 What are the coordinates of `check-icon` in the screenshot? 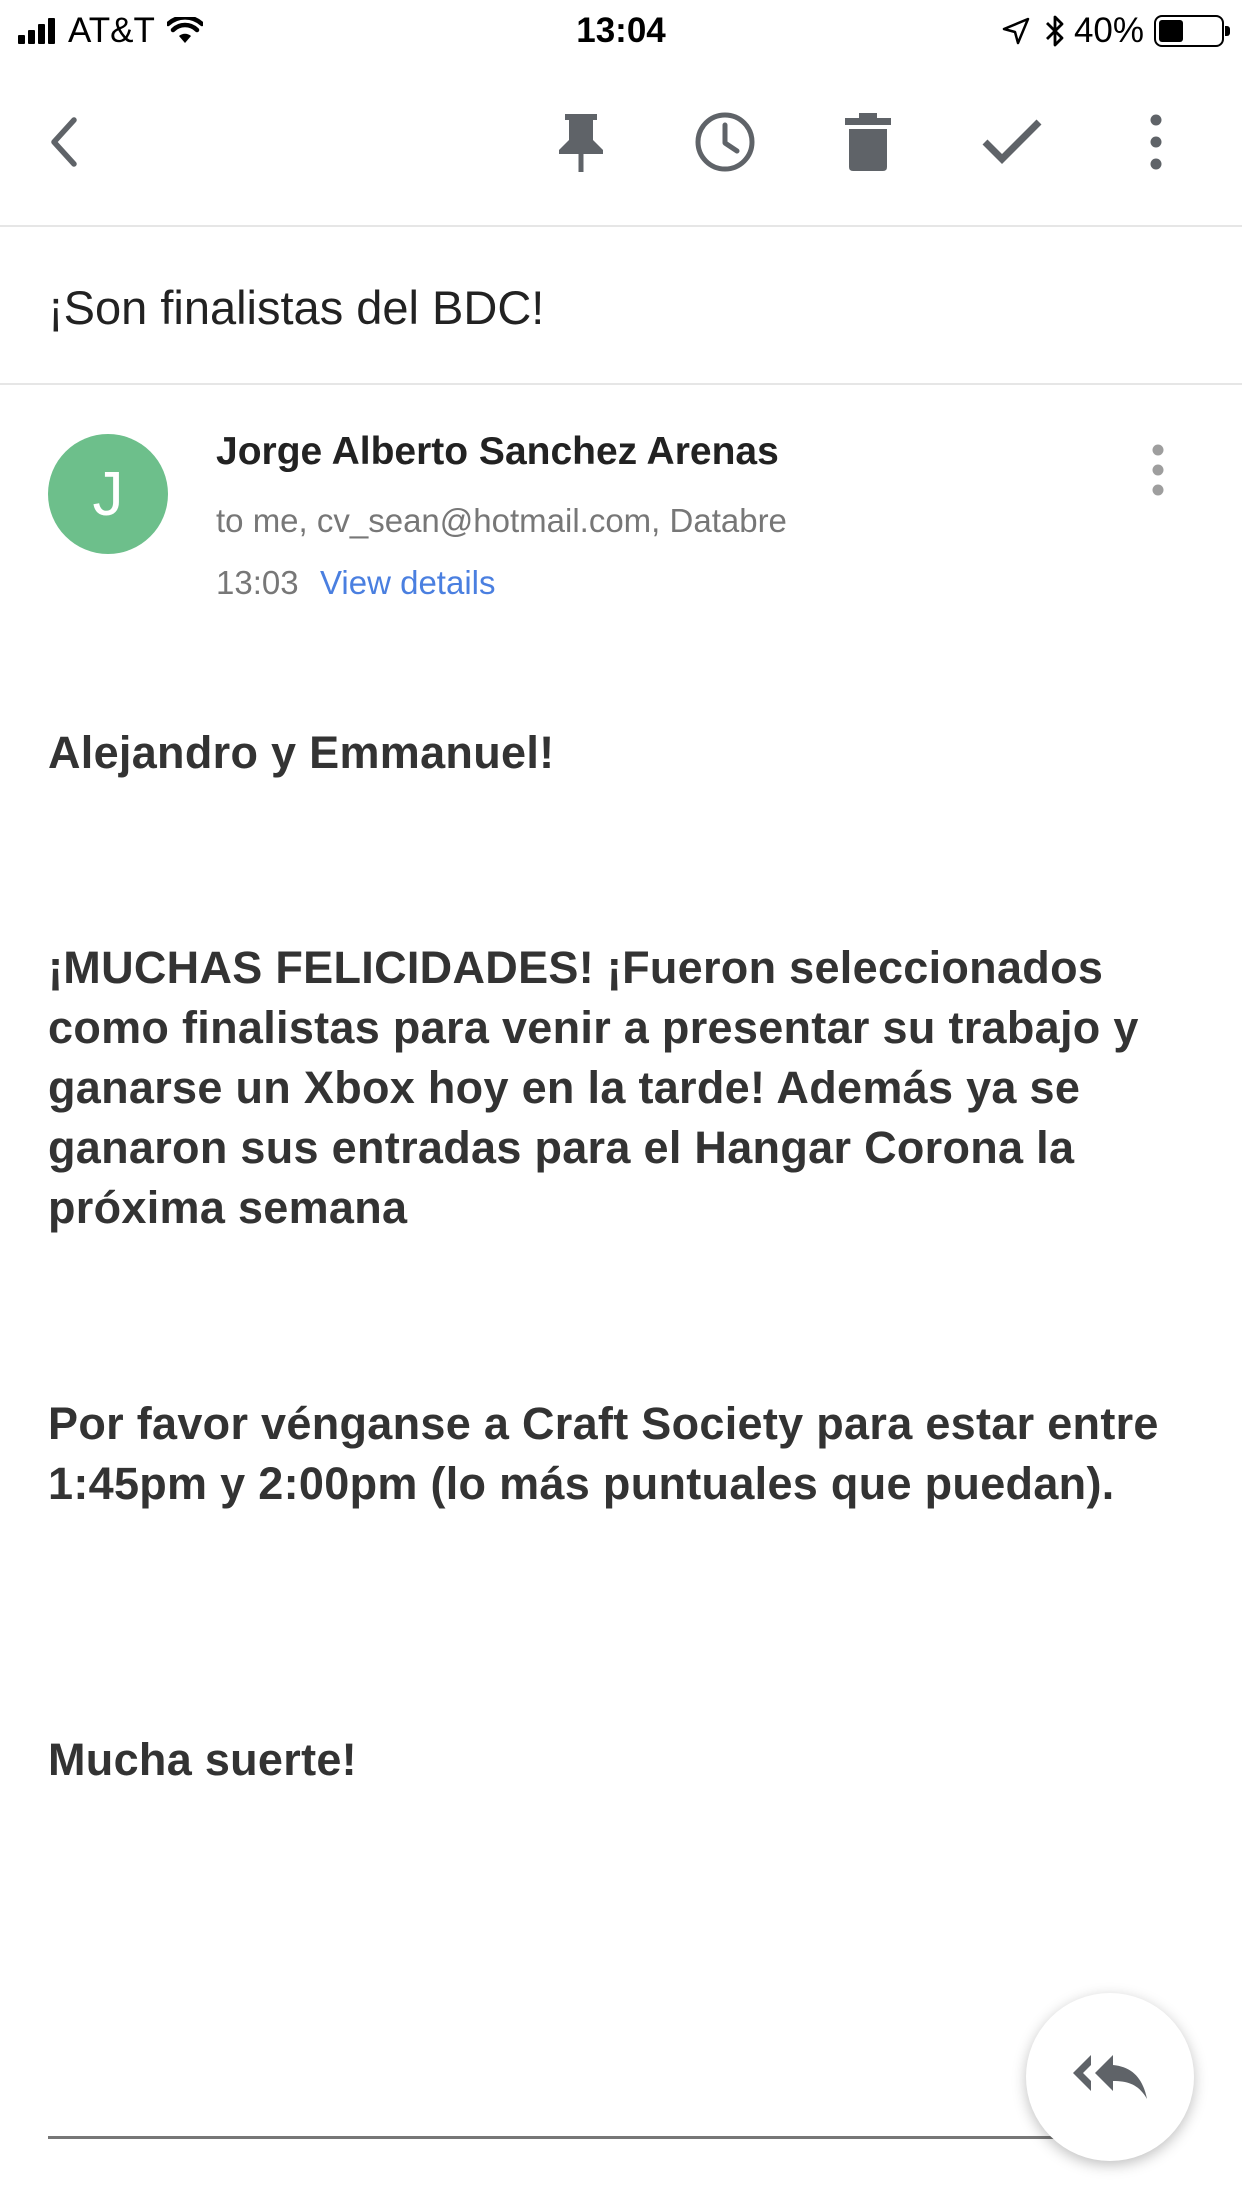 It's located at (1012, 141).